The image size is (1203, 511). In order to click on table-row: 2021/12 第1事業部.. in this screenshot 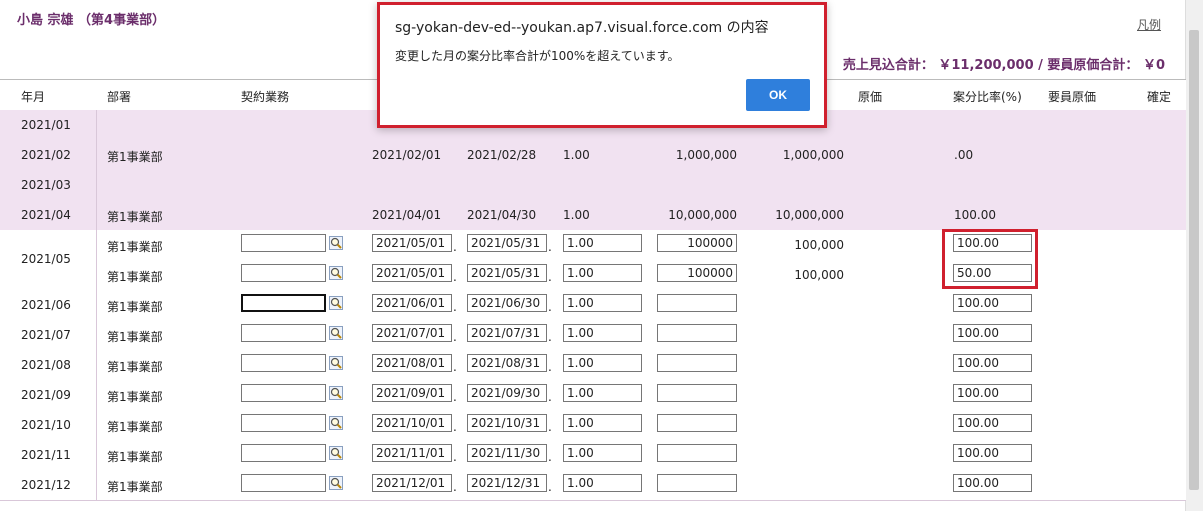, I will do `click(593, 485)`.